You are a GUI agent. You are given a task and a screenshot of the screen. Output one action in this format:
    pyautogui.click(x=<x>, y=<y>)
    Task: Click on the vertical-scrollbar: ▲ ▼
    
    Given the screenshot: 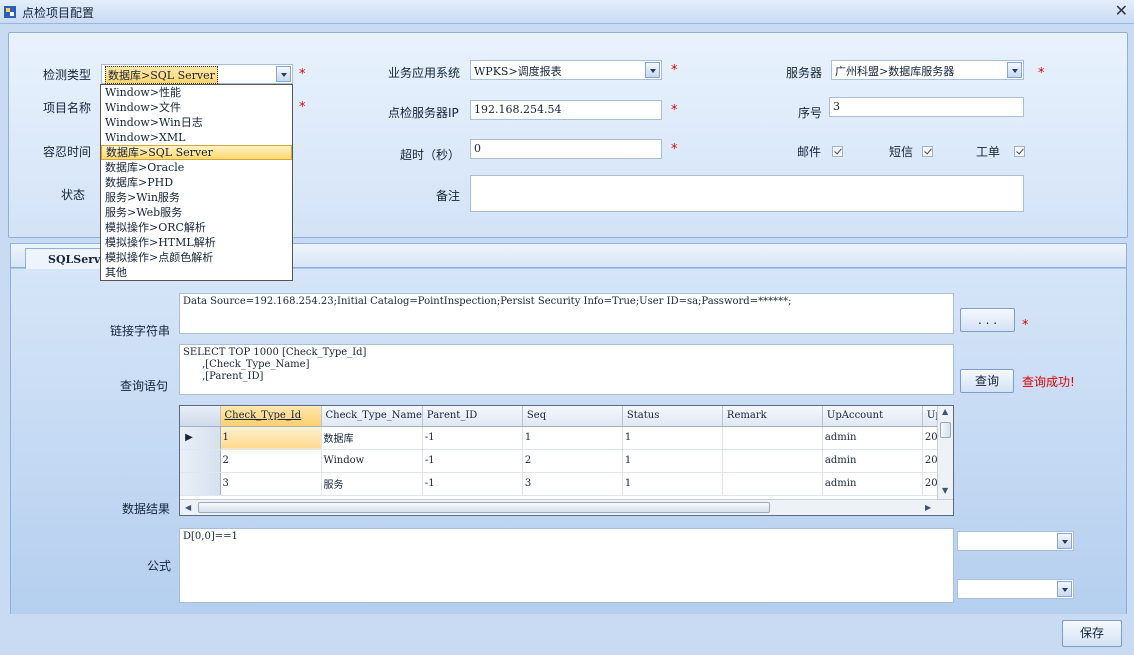 What is the action you would take?
    pyautogui.click(x=945, y=452)
    